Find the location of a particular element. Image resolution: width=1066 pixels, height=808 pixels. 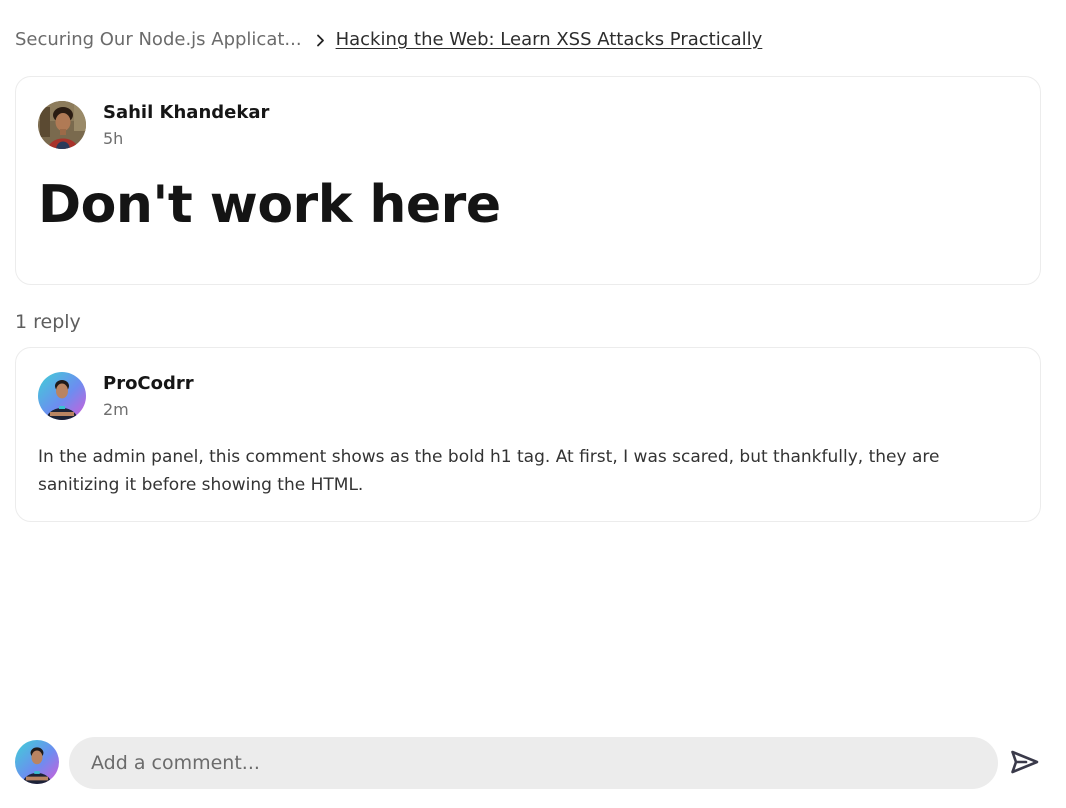

chevron-right-icon is located at coordinates (320, 40).